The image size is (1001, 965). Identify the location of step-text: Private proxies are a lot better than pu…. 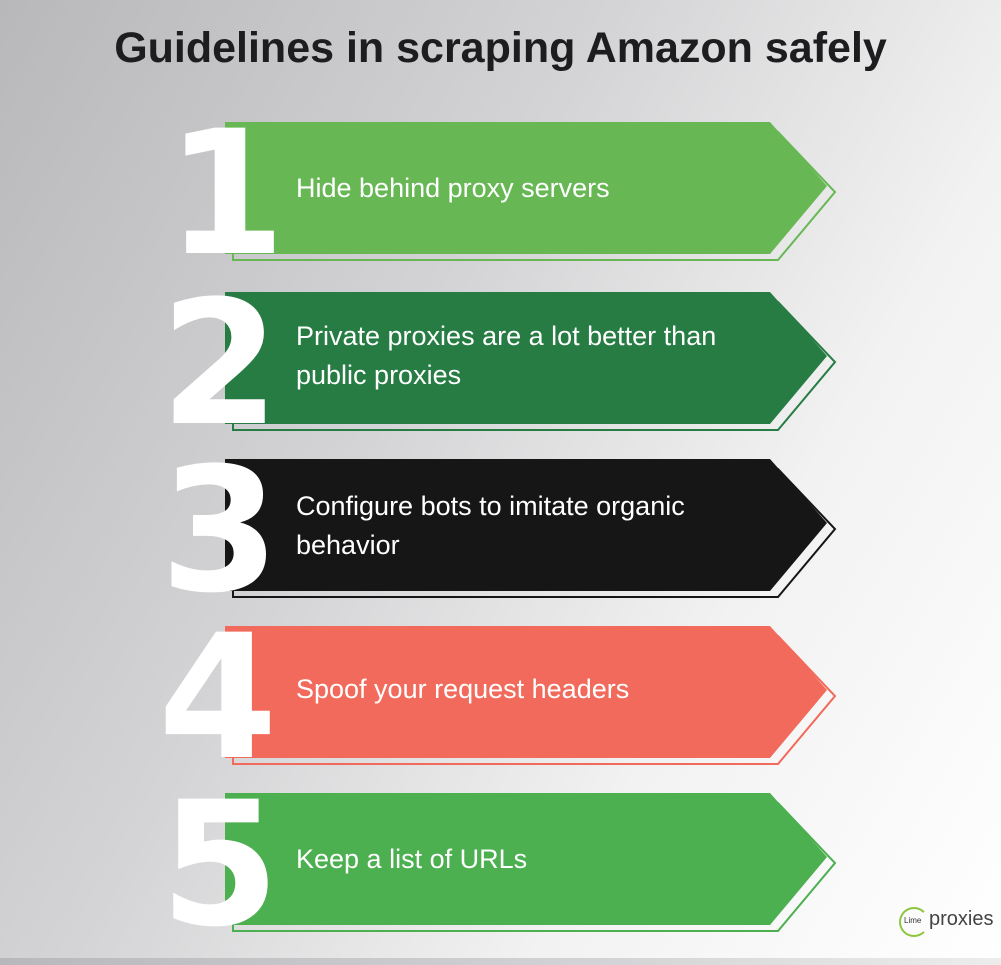
(506, 355).